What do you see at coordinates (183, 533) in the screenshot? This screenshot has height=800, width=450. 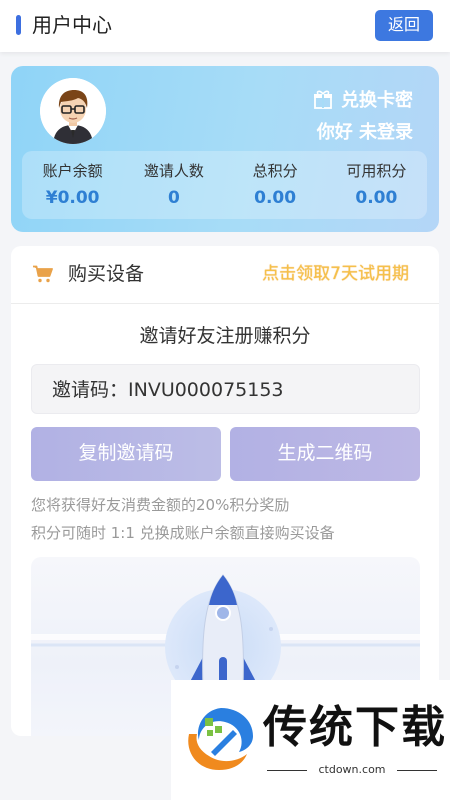 I see `exchange-note: 积分可随时 1:1 兑换成账户余额直接购买设备` at bounding box center [183, 533].